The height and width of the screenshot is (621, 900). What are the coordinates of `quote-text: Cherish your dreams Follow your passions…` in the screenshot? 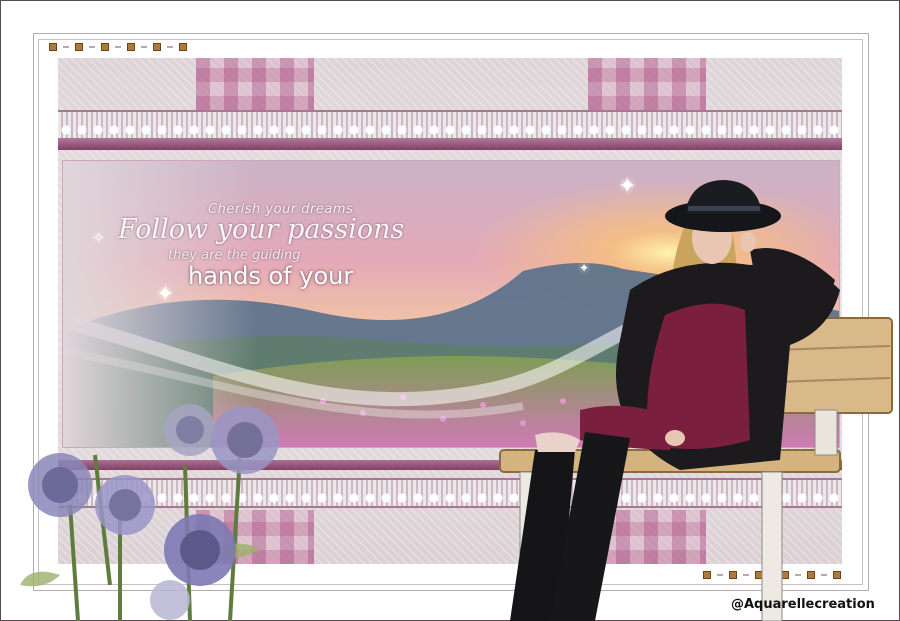 It's located at (261, 246).